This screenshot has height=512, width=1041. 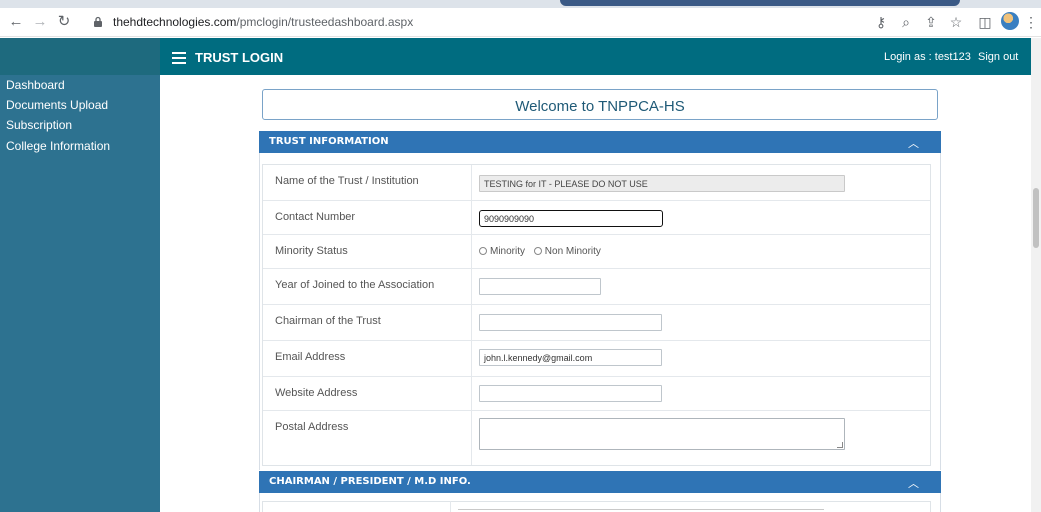 What do you see at coordinates (1036, 218) in the screenshot?
I see `scrollbar-thumb` at bounding box center [1036, 218].